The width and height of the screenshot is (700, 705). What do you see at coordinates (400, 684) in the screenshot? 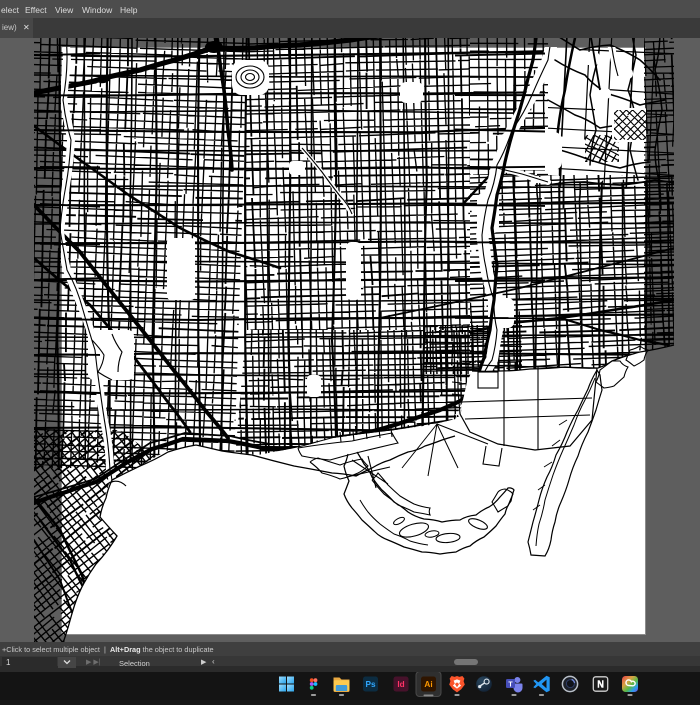
I see `svg-text: Id` at bounding box center [400, 684].